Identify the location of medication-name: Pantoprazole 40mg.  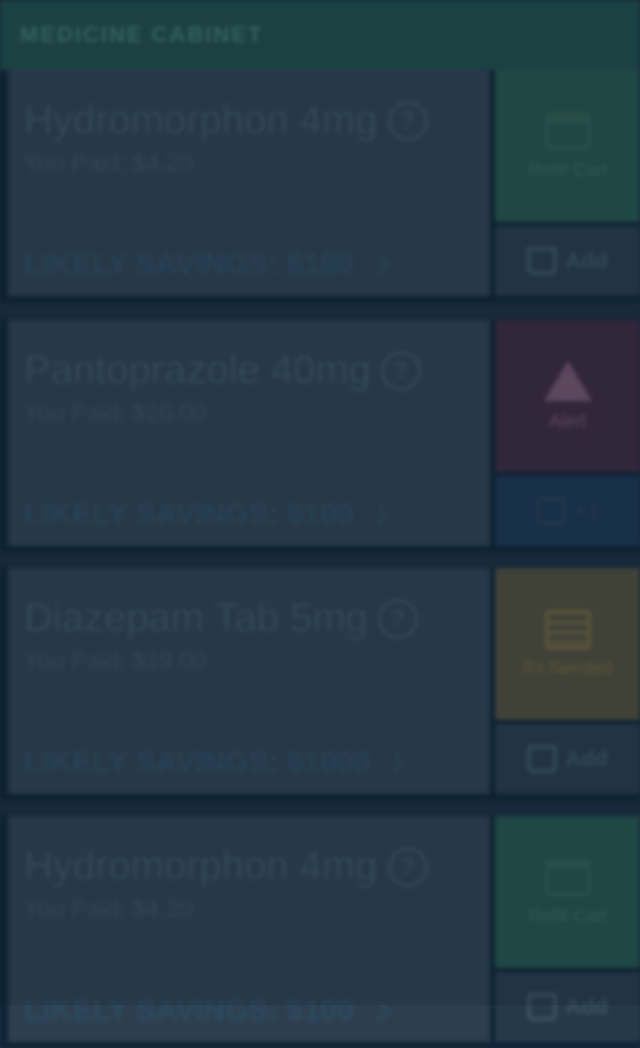
(197, 370).